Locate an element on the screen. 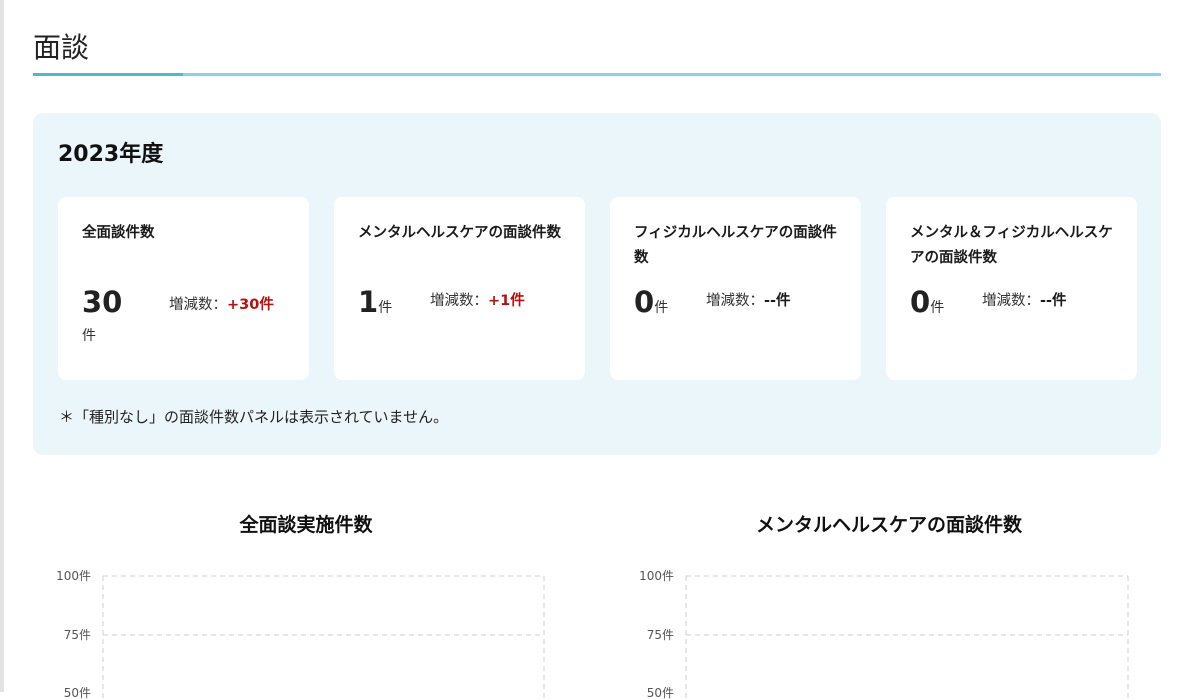  stat-count: 30 件 is located at coordinates (117, 315).